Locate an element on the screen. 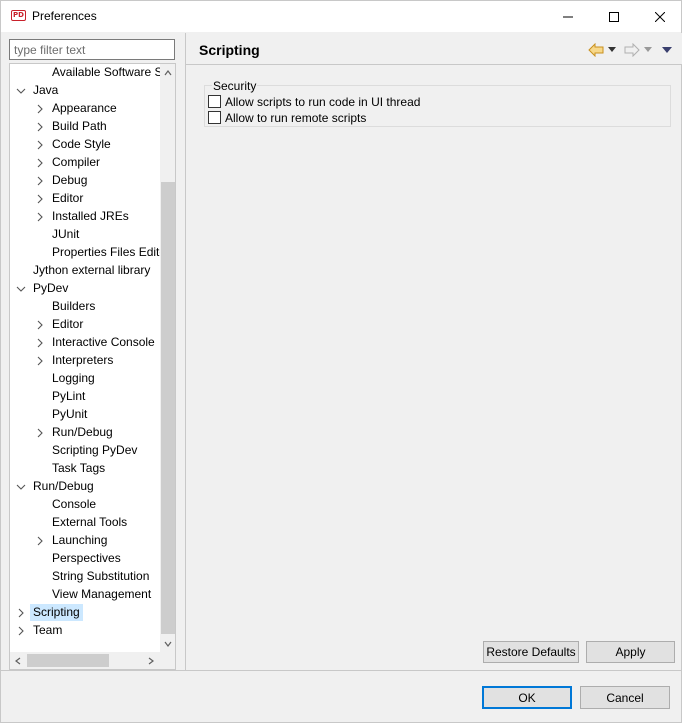 Image resolution: width=682 pixels, height=723 pixels. tree-item: Console is located at coordinates (85, 505).